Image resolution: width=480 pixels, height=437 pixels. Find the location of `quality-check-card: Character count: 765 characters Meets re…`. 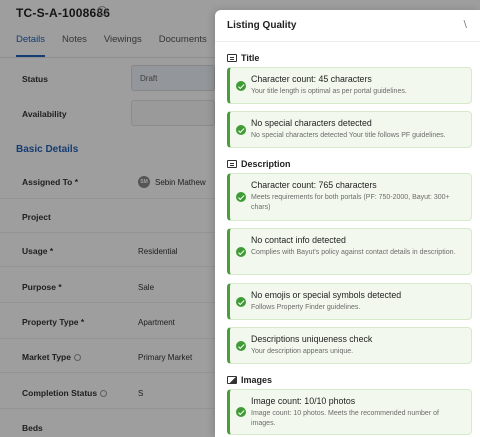

quality-check-card: Character count: 765 characters Meets re… is located at coordinates (349, 197).